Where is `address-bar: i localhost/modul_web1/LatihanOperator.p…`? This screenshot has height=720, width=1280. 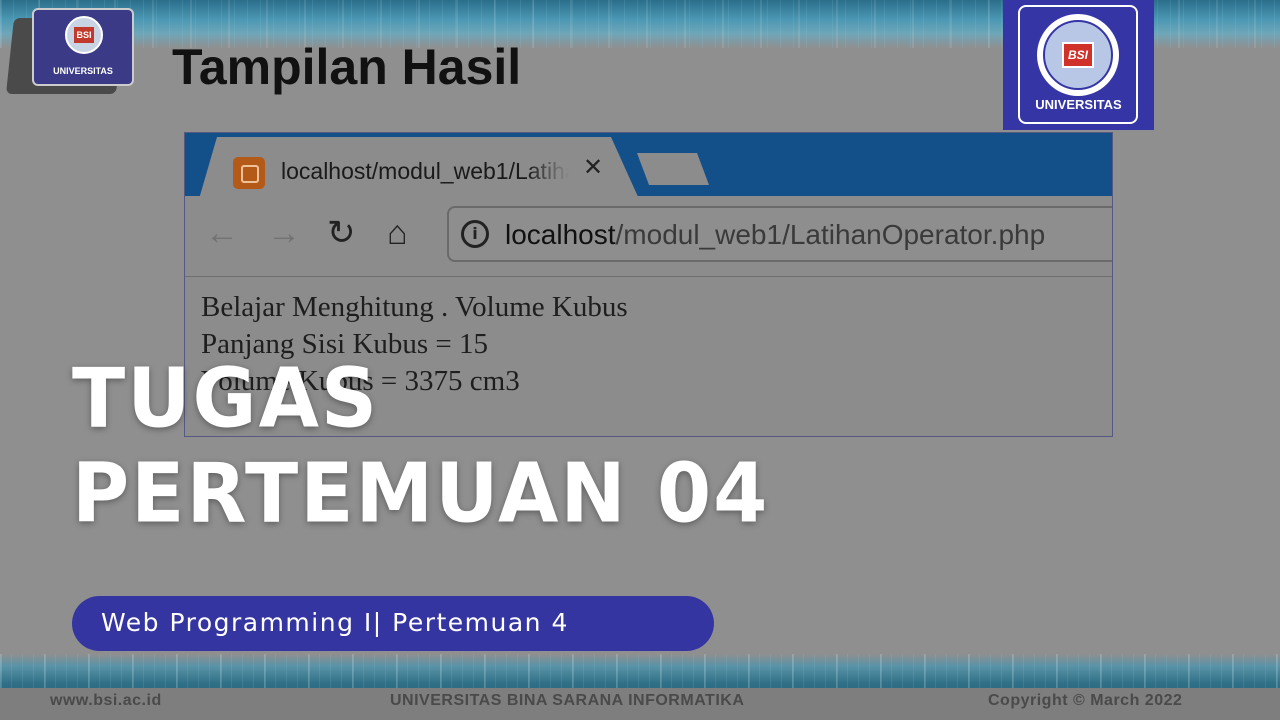
address-bar: i localhost/modul_web1/LatihanOperator.p… is located at coordinates (779, 234).